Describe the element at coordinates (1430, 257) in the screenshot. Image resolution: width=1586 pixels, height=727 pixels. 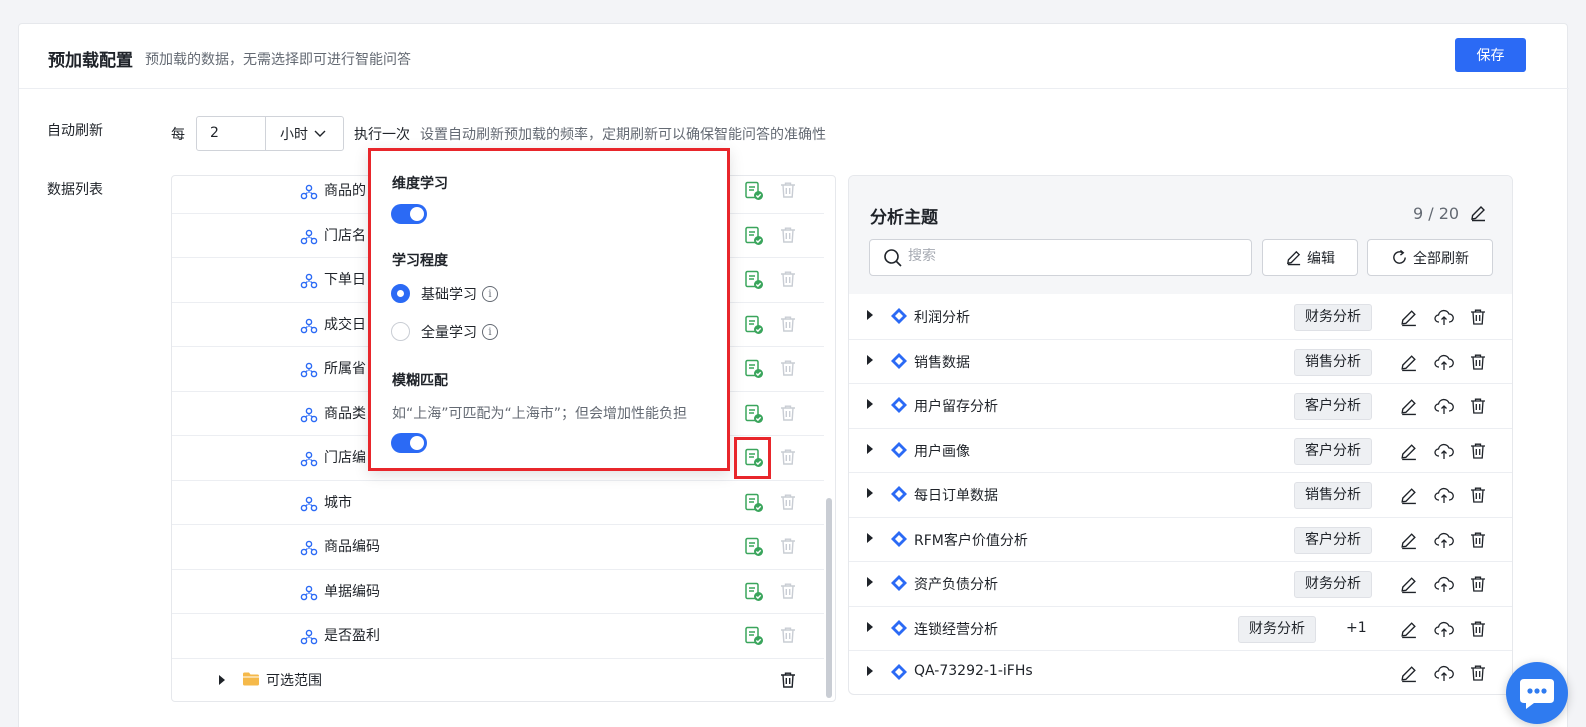
I see `refresh-all-button: 全部刷新` at that location.